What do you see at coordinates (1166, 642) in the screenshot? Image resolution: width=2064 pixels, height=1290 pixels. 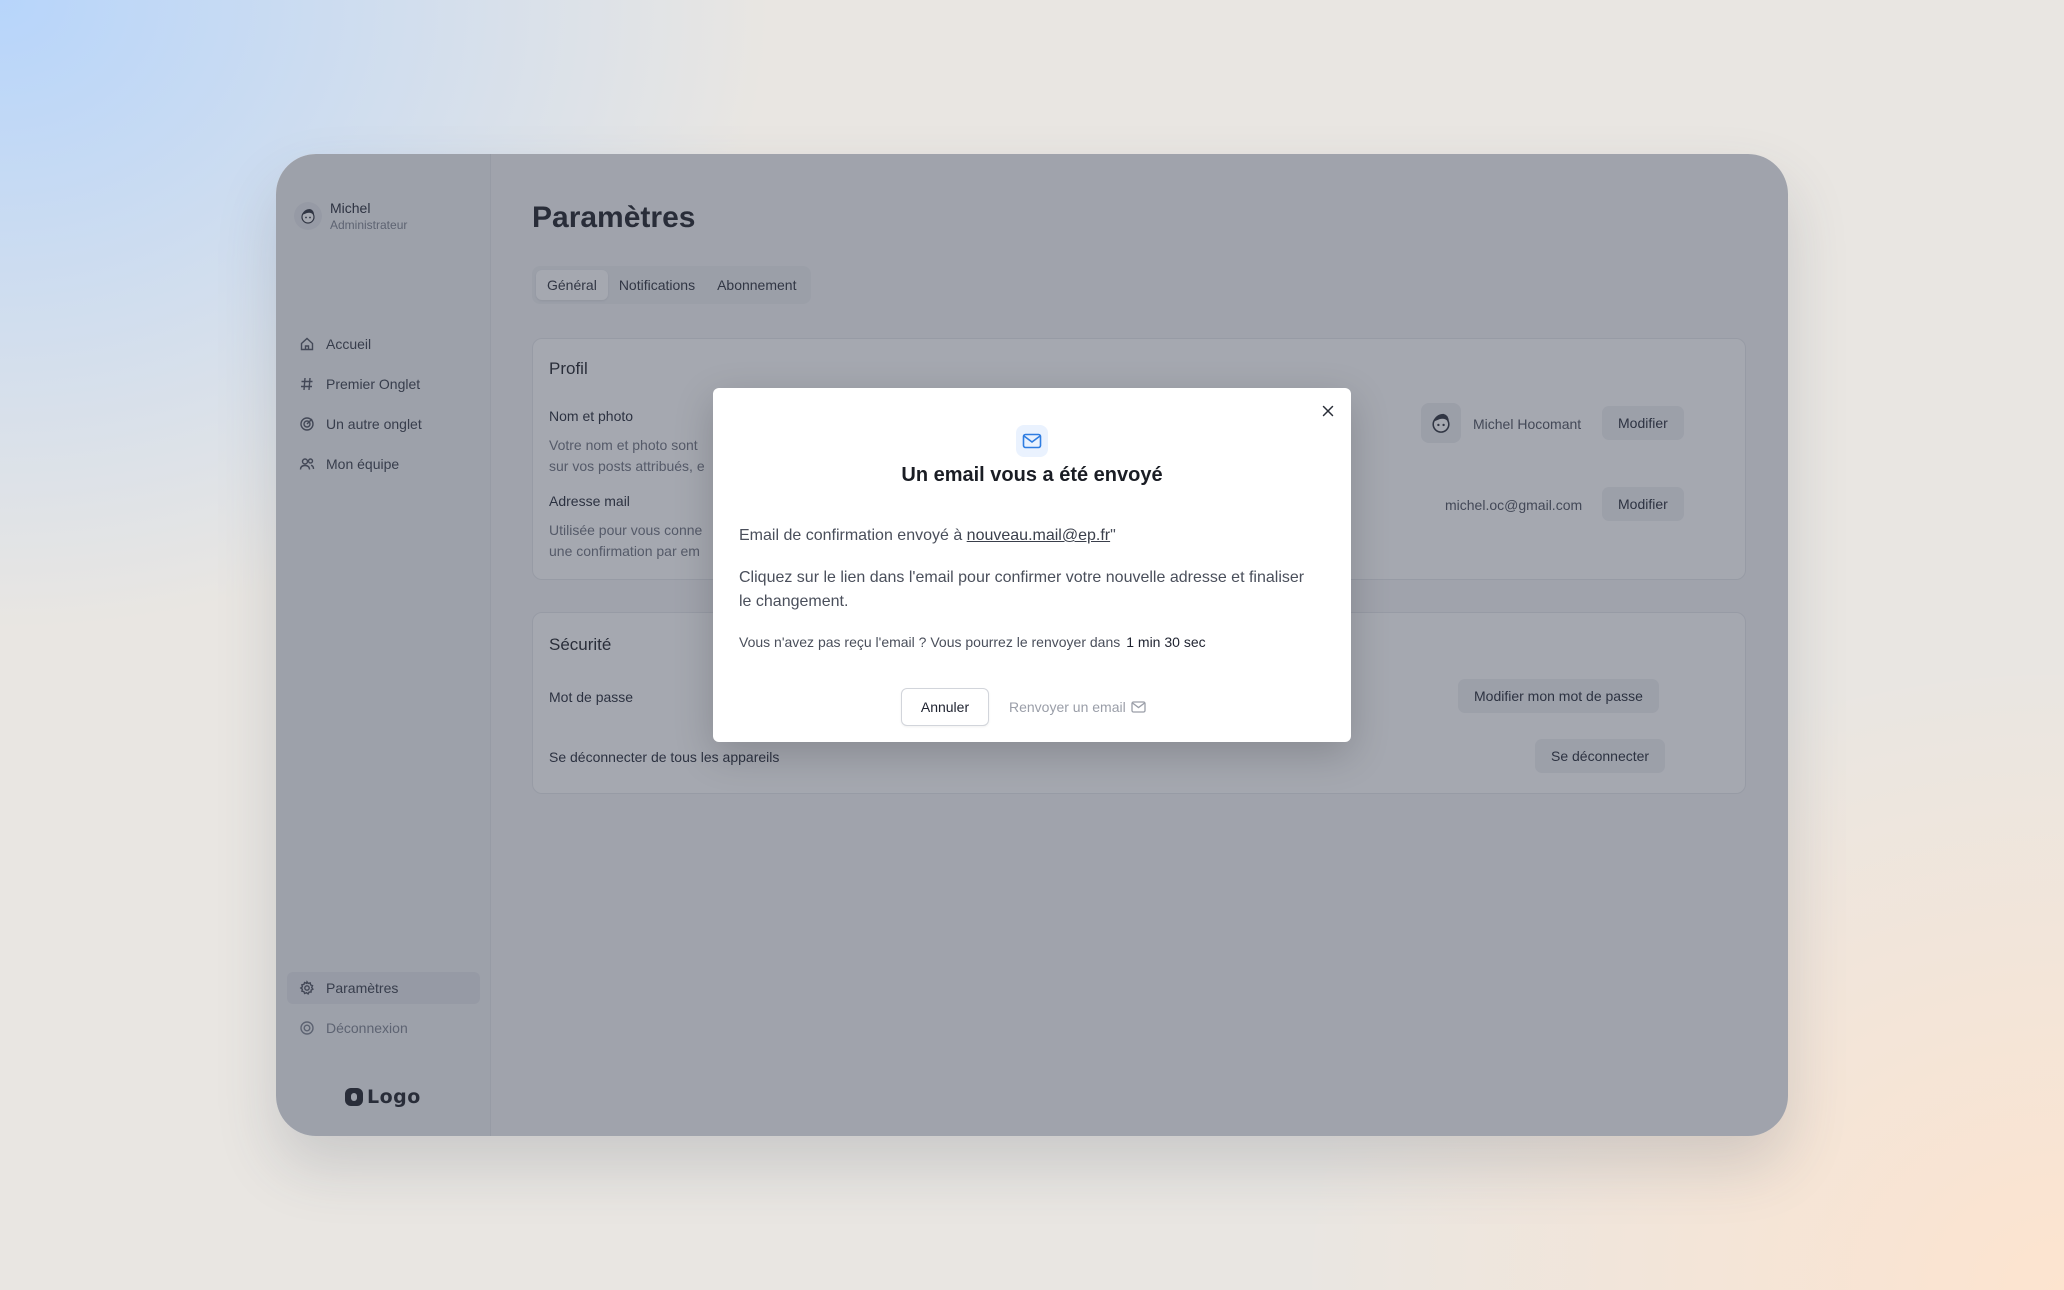 I see `resend-timer: 1 min 30 sec` at bounding box center [1166, 642].